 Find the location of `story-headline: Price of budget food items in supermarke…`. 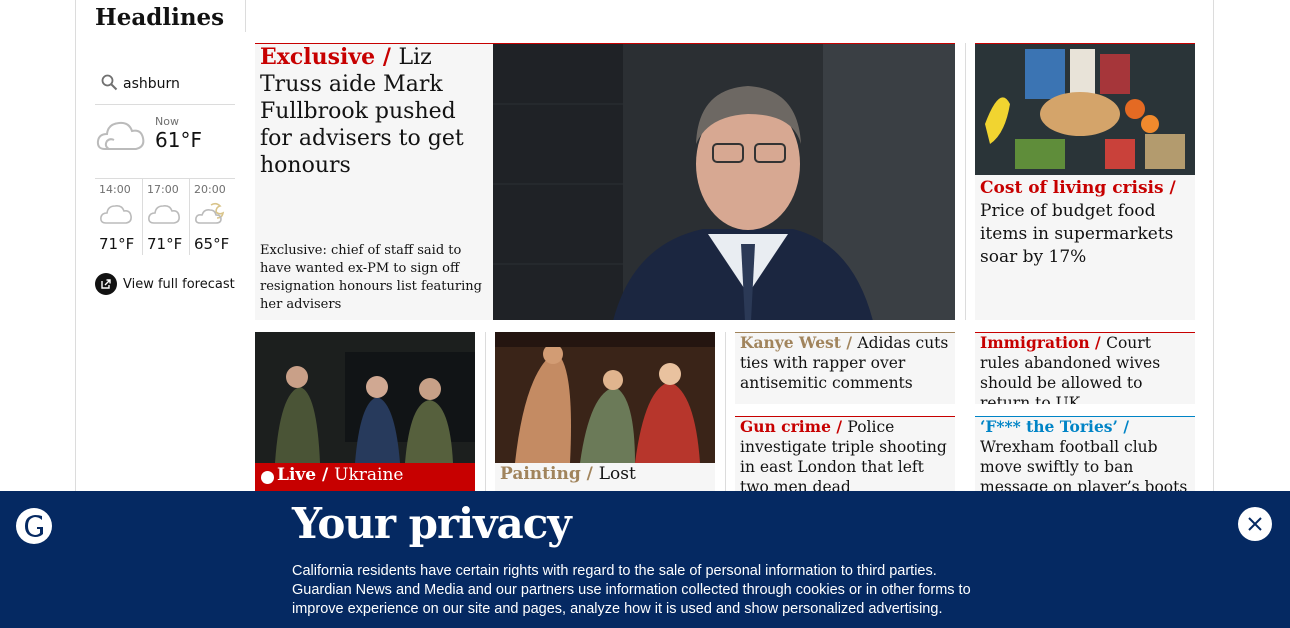

story-headline: Price of budget food items in supermarke… is located at coordinates (1077, 234).